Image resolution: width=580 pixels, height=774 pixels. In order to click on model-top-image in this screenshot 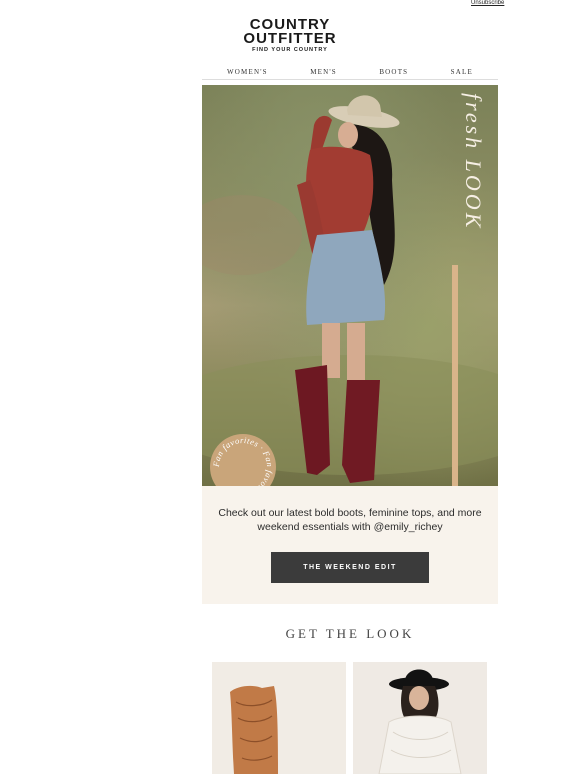, I will do `click(420, 721)`.